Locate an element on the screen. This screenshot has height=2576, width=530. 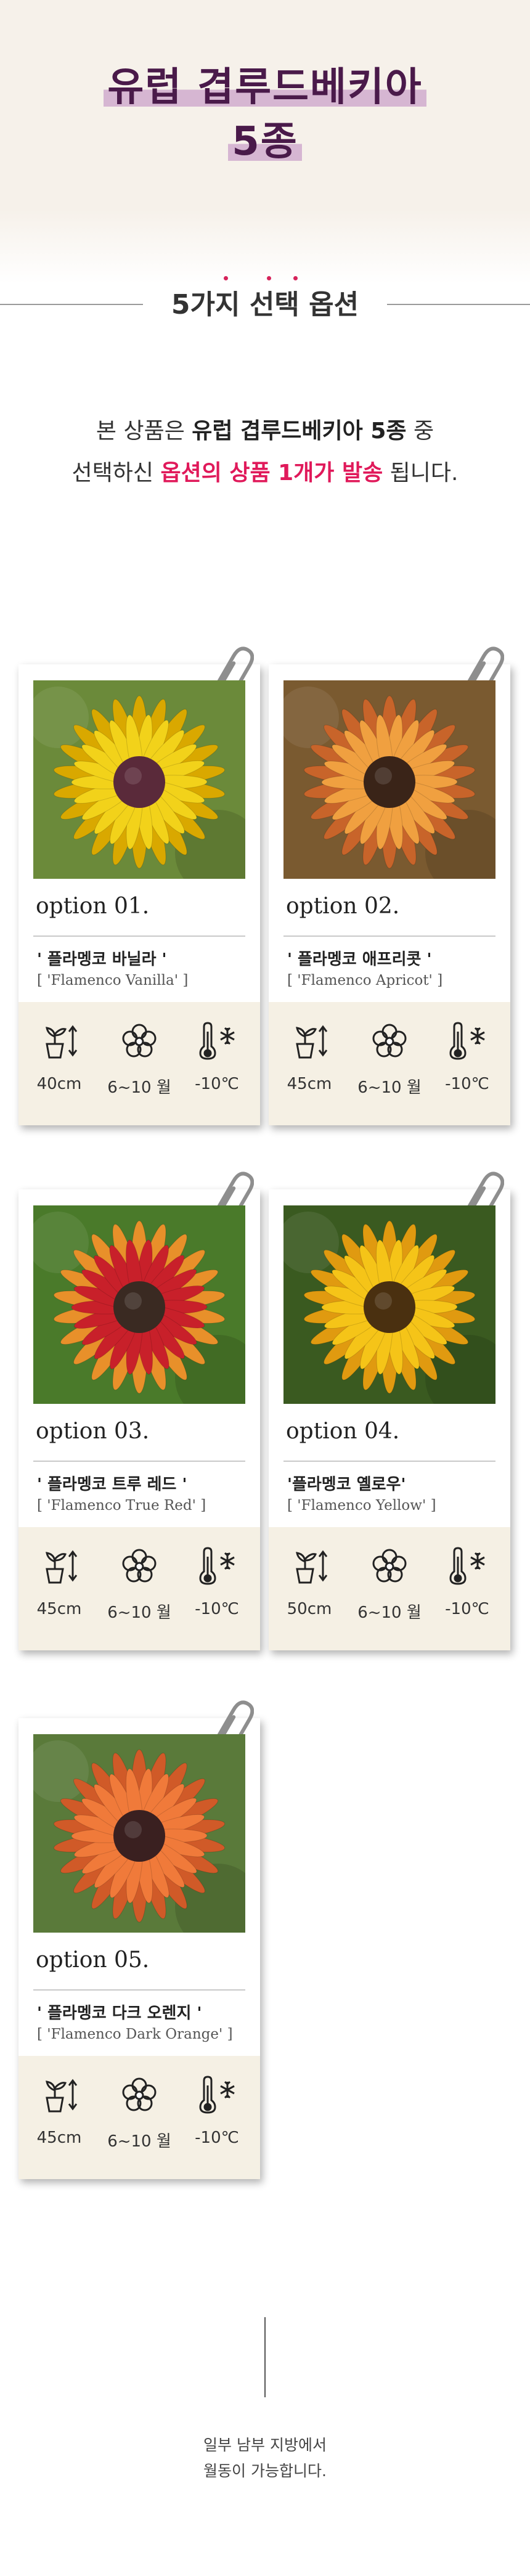
spec-height: 40cm is located at coordinates (59, 1084).